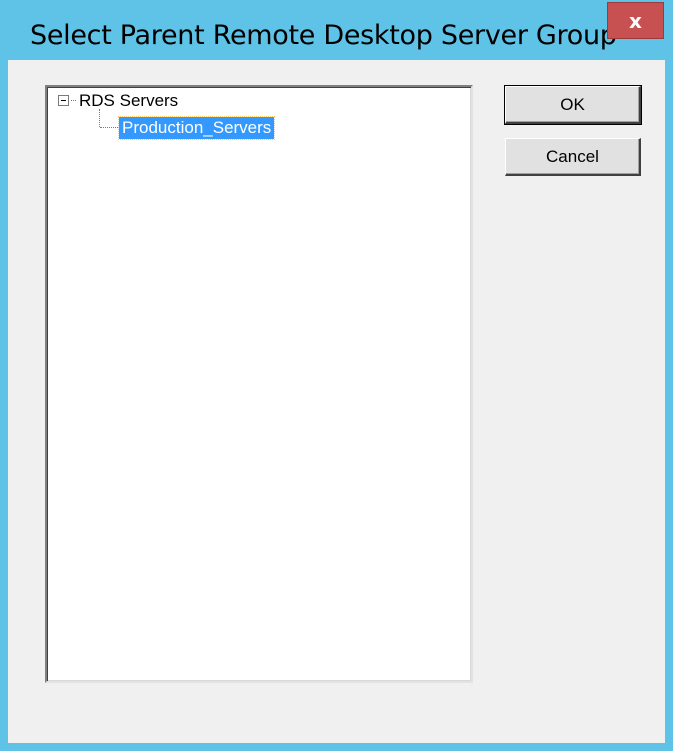 The height and width of the screenshot is (751, 673). What do you see at coordinates (196, 128) in the screenshot?
I see `tree-node-production-servers: Production_Servers` at bounding box center [196, 128].